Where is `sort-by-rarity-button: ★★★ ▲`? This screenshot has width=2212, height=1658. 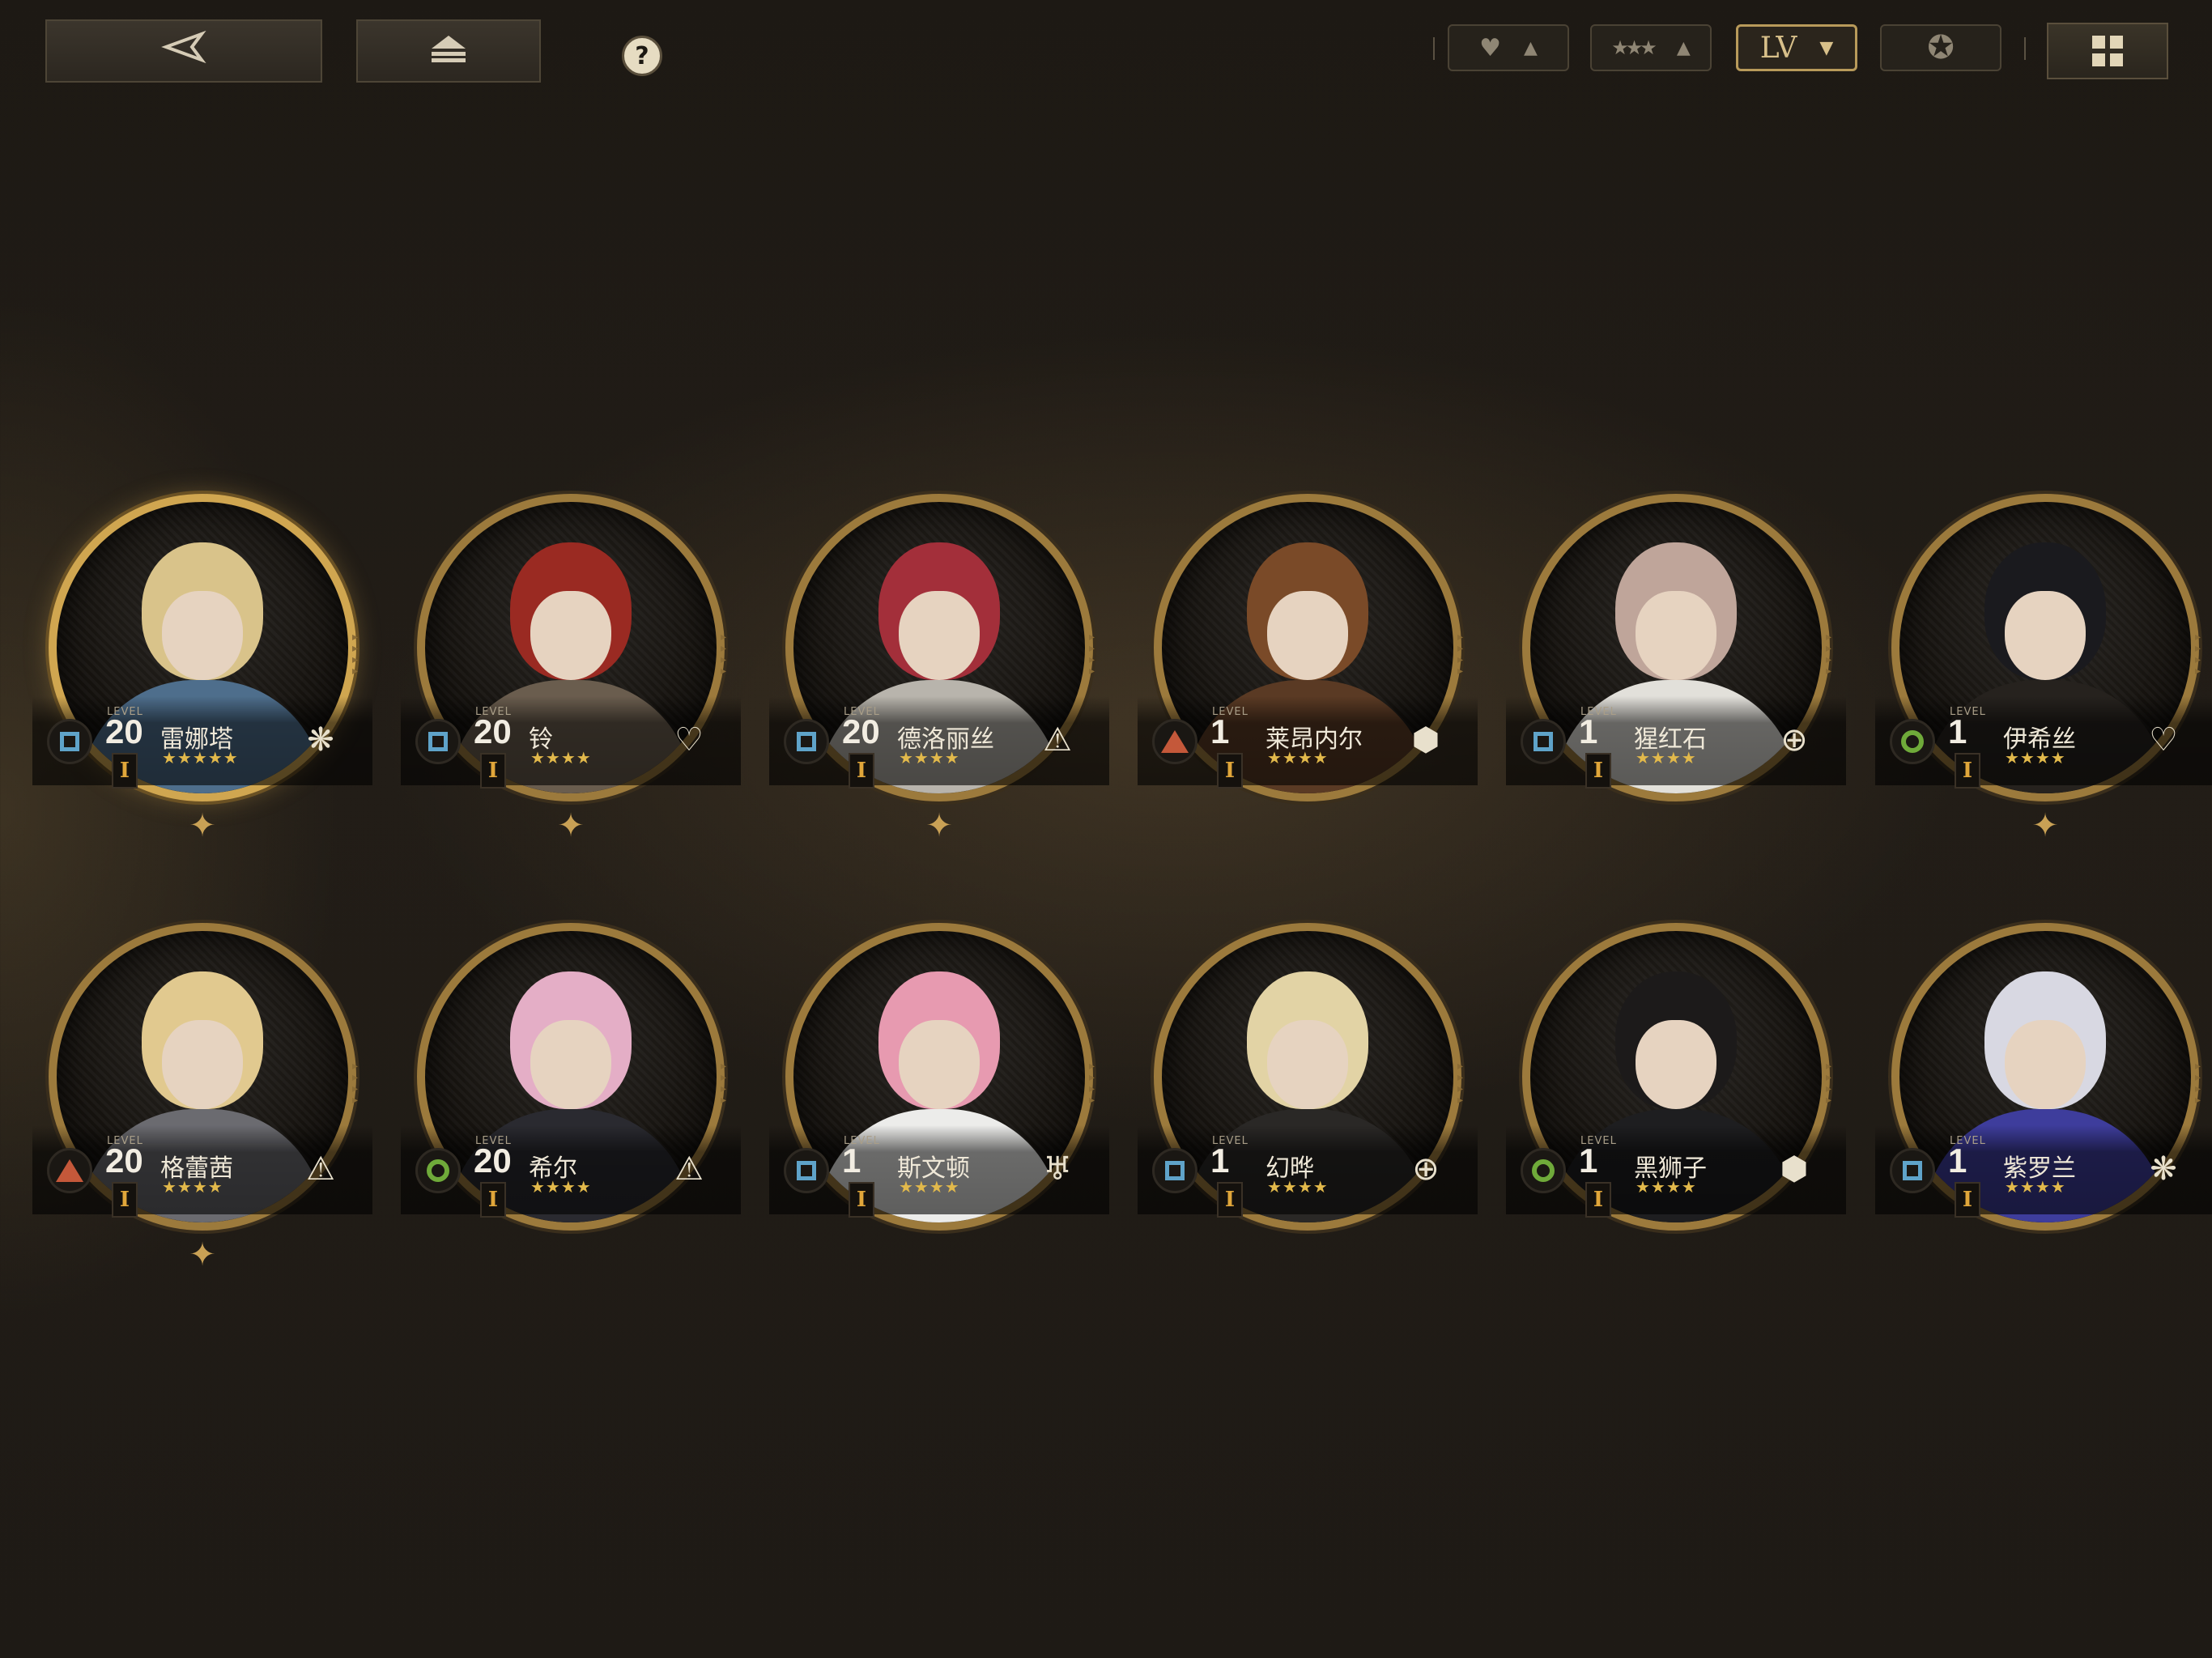
sort-by-rarity-button: ★★★ ▲ is located at coordinates (1651, 47).